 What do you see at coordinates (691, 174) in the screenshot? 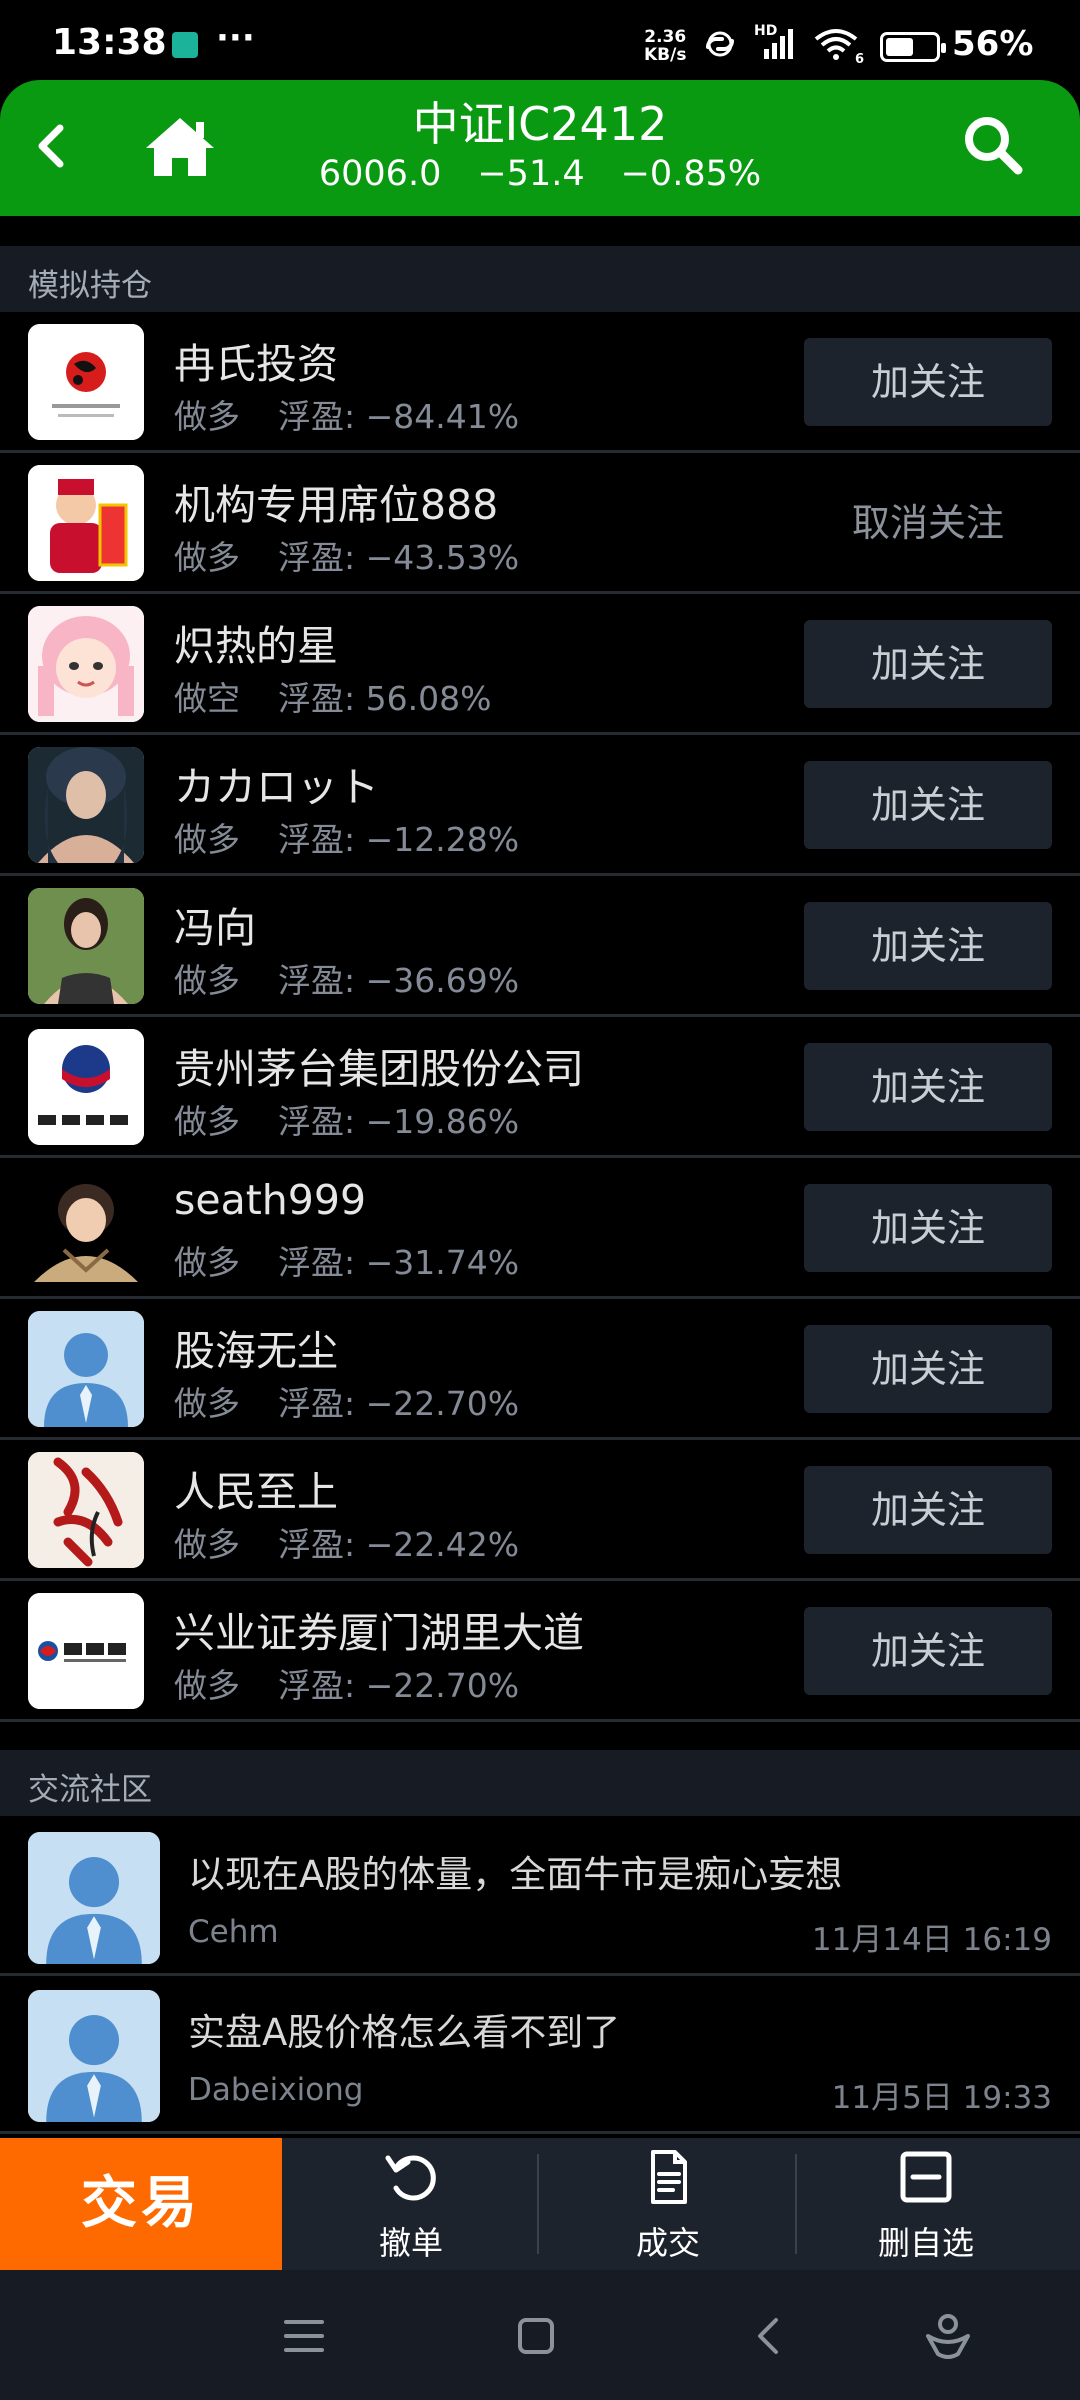
I see `price-change-pct: −0.85%` at bounding box center [691, 174].